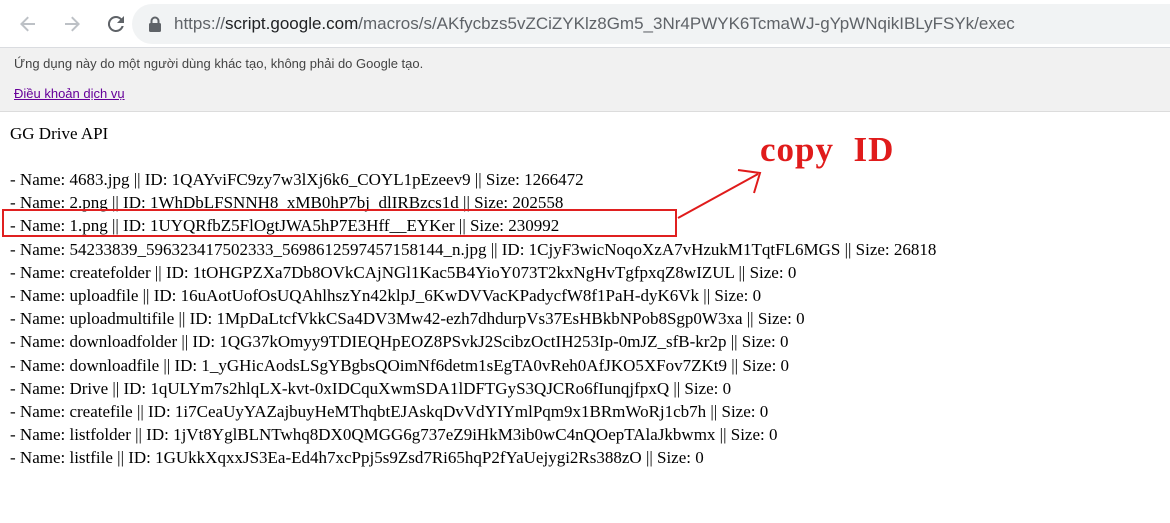 This screenshot has height=523, width=1170. I want to click on annotation-arrow-icon, so click(719, 194).